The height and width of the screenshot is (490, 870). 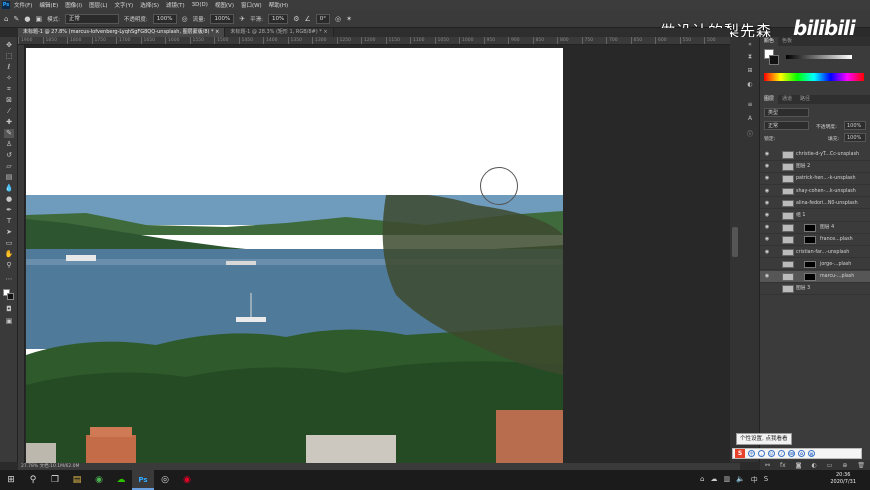 What do you see at coordinates (815, 179) in the screenshot?
I see `layer-row: ◉ patrick-hen...-k-unsplash` at bounding box center [815, 179].